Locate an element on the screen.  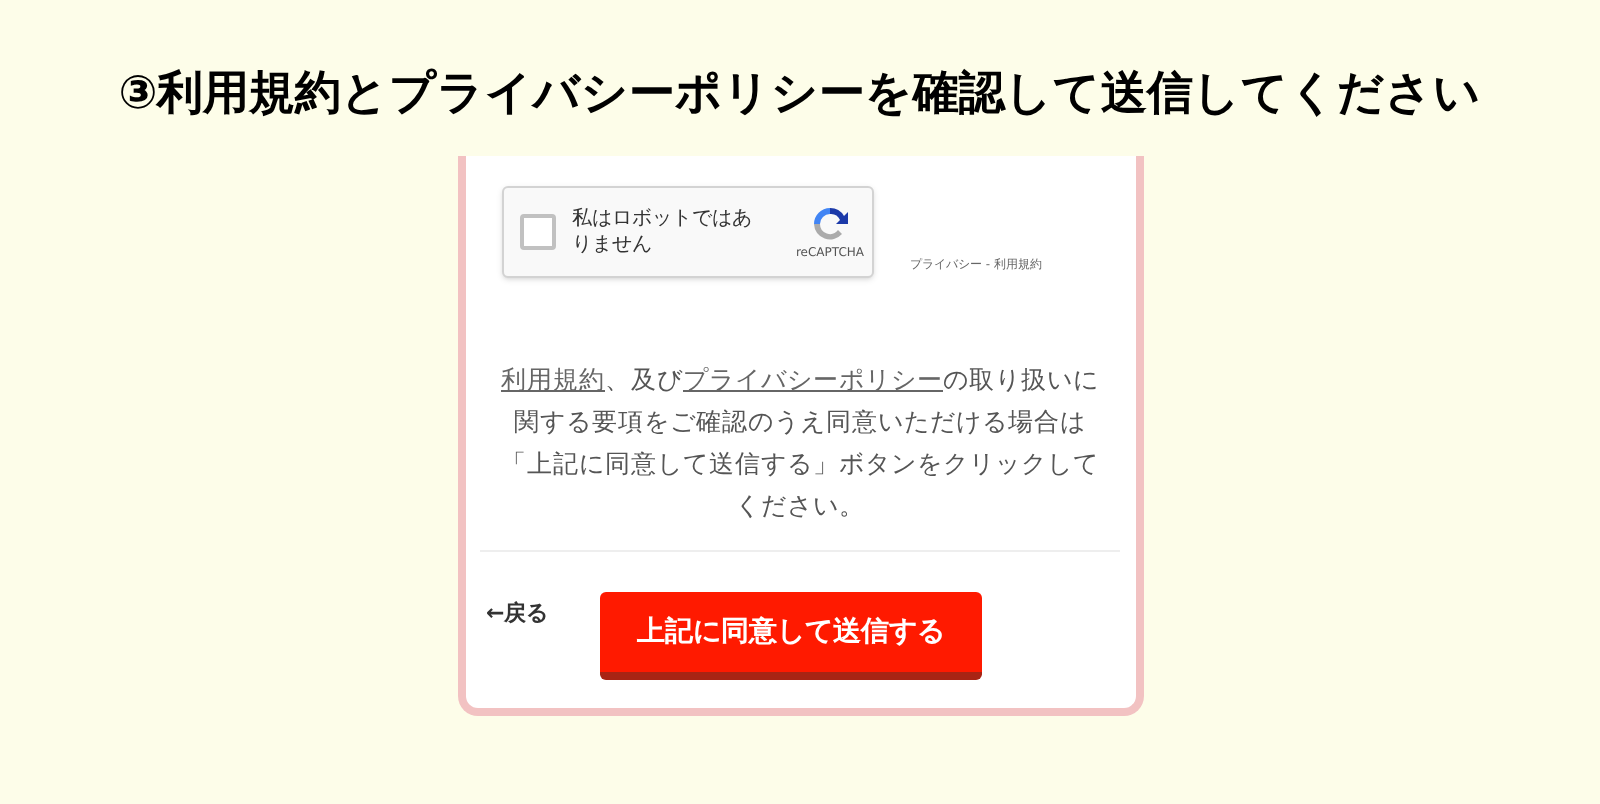
captcha-checkbox is located at coordinates (538, 232).